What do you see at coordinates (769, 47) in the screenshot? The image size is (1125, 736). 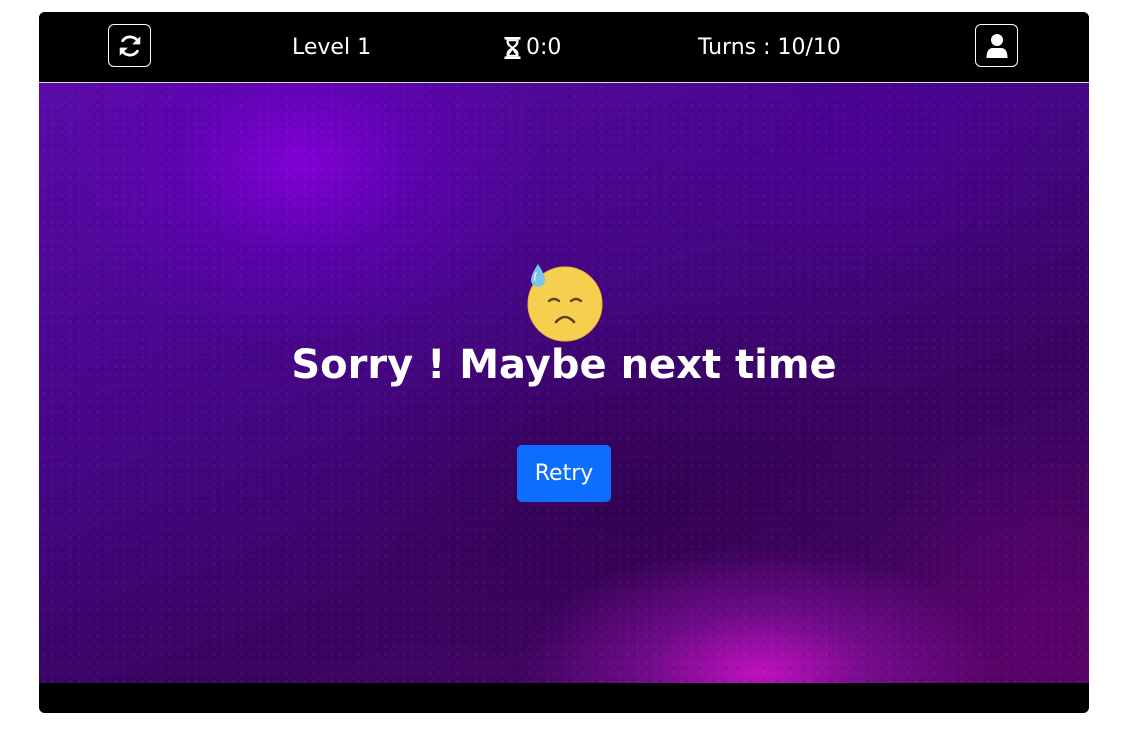 I see `turns-counter: Turns : 10/10` at bounding box center [769, 47].